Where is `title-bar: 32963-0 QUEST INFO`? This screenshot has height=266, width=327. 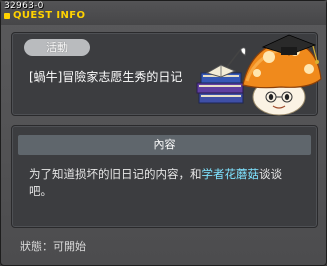
title-bar: 32963-0 QUEST INFO is located at coordinates (163, 13).